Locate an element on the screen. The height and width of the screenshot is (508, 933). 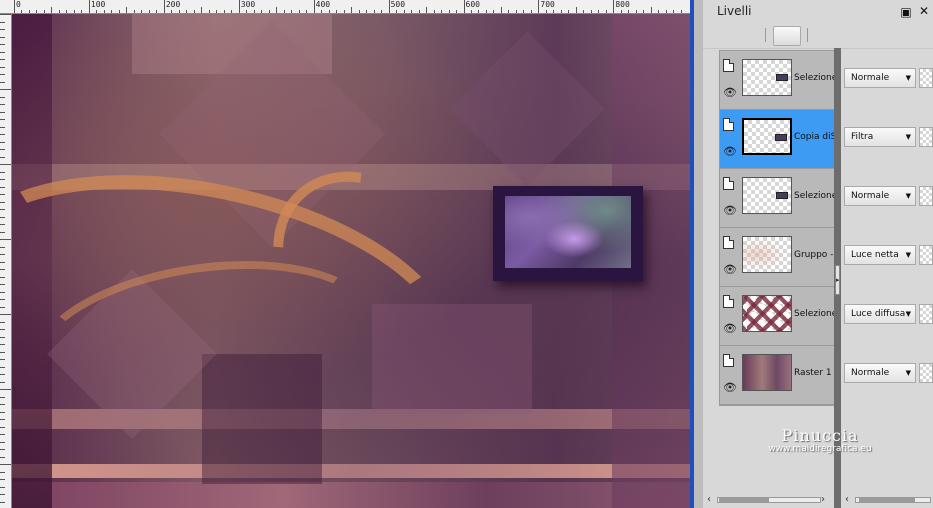
blend-mode-select: Luce diffusa ▼ is located at coordinates (880, 314).